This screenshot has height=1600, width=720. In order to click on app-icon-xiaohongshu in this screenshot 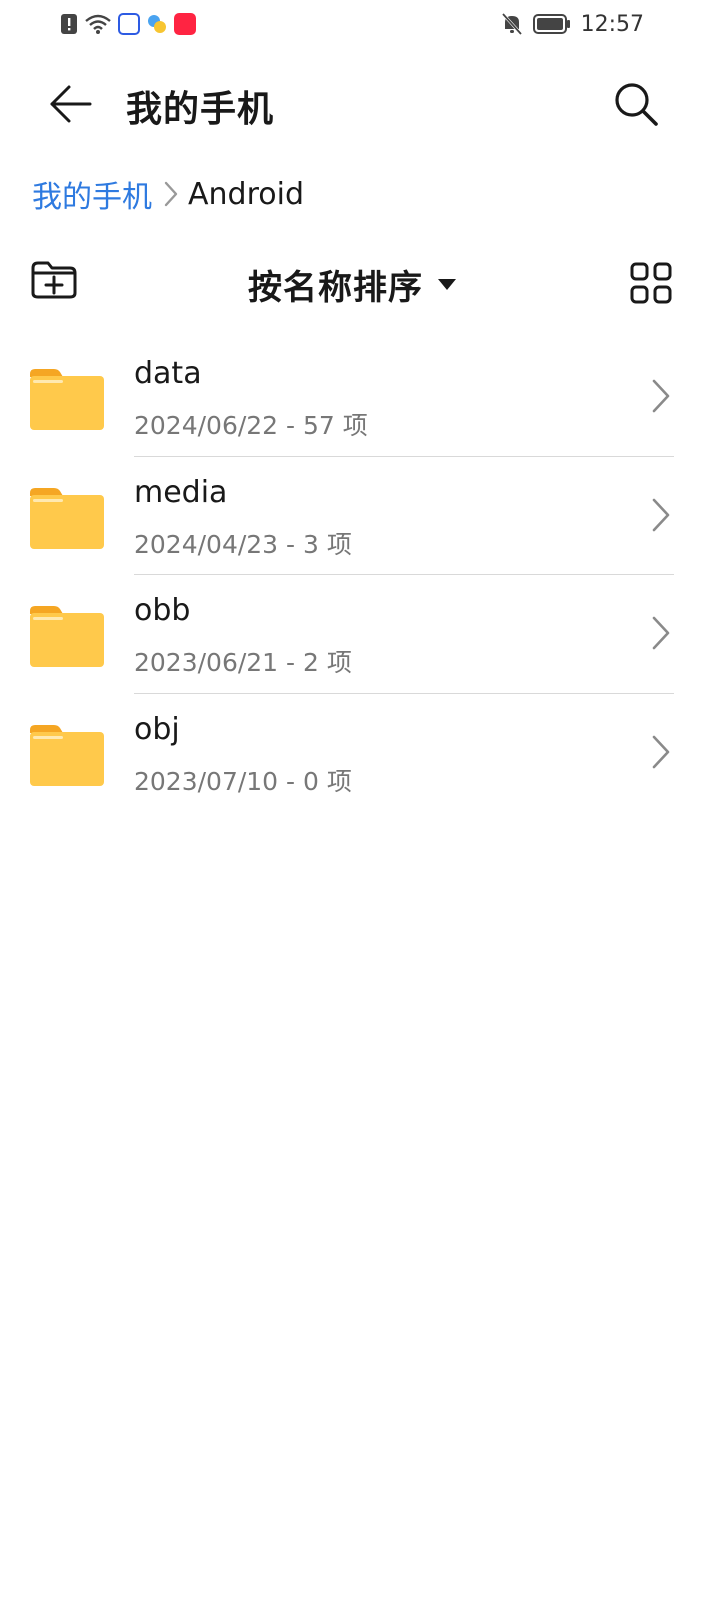, I will do `click(185, 24)`.